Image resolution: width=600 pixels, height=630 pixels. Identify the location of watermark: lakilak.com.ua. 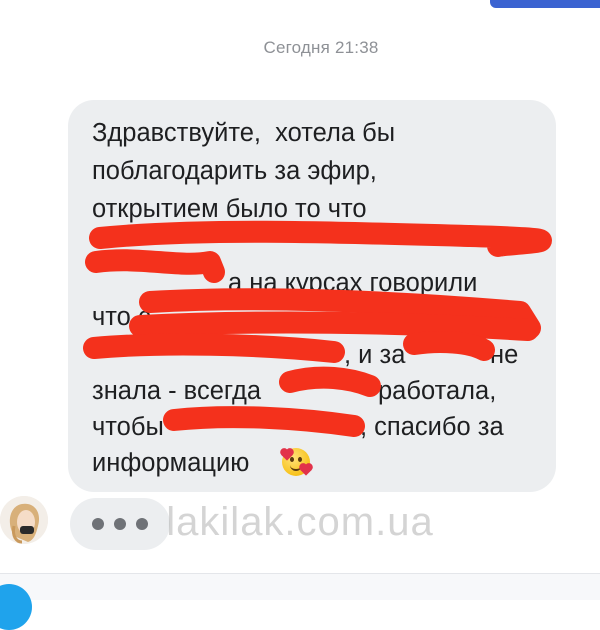
(300, 522).